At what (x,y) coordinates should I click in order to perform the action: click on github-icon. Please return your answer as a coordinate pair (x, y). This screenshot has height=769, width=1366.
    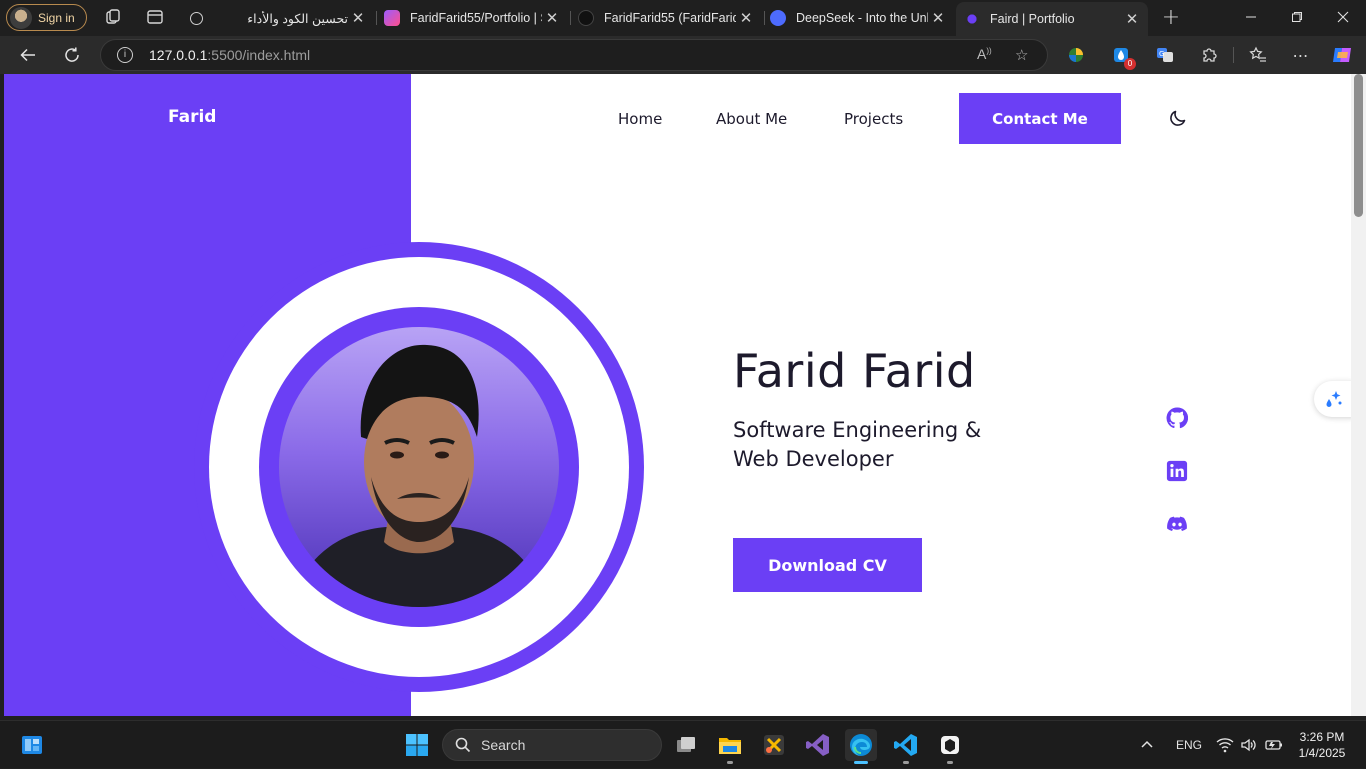
    Looking at the image, I should click on (1177, 418).